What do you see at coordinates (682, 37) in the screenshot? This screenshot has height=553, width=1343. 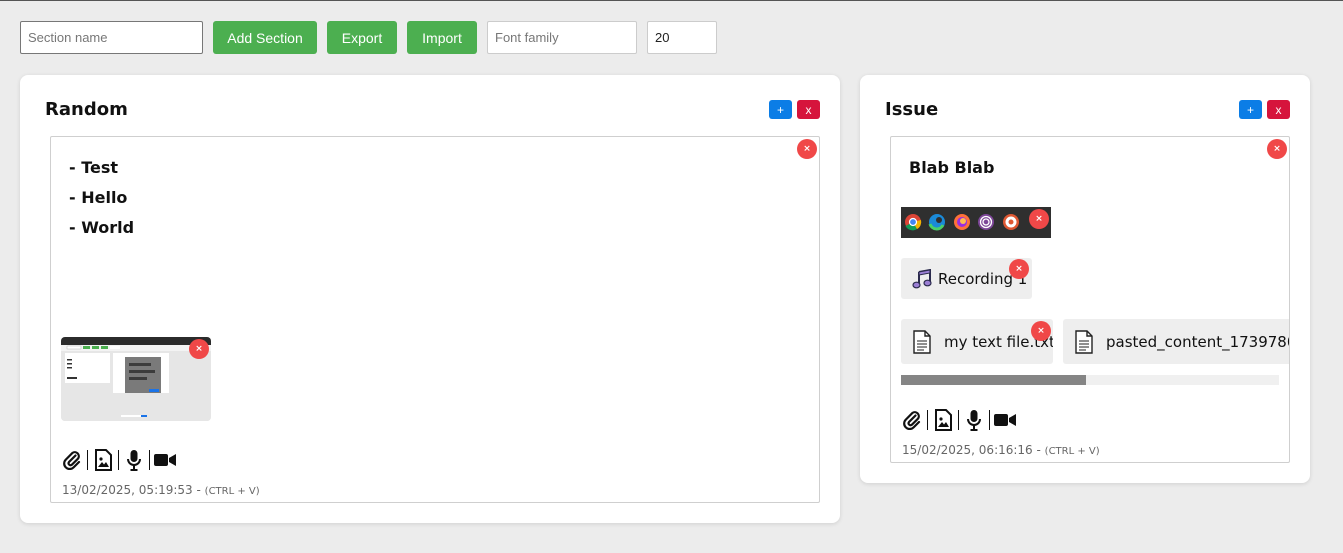 I see `font-size-input` at bounding box center [682, 37].